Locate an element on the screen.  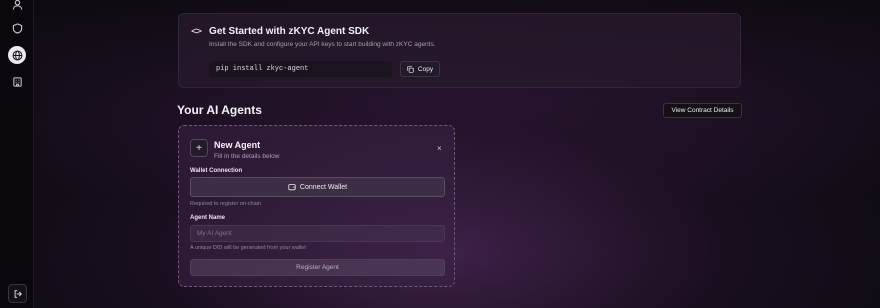
connect-wallet-button: Connect Wallet is located at coordinates (317, 187).